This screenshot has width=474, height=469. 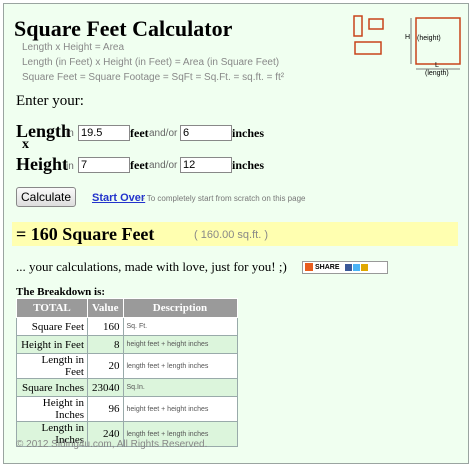 I want to click on result-text: = 160 Square Feet, so click(x=85, y=234).